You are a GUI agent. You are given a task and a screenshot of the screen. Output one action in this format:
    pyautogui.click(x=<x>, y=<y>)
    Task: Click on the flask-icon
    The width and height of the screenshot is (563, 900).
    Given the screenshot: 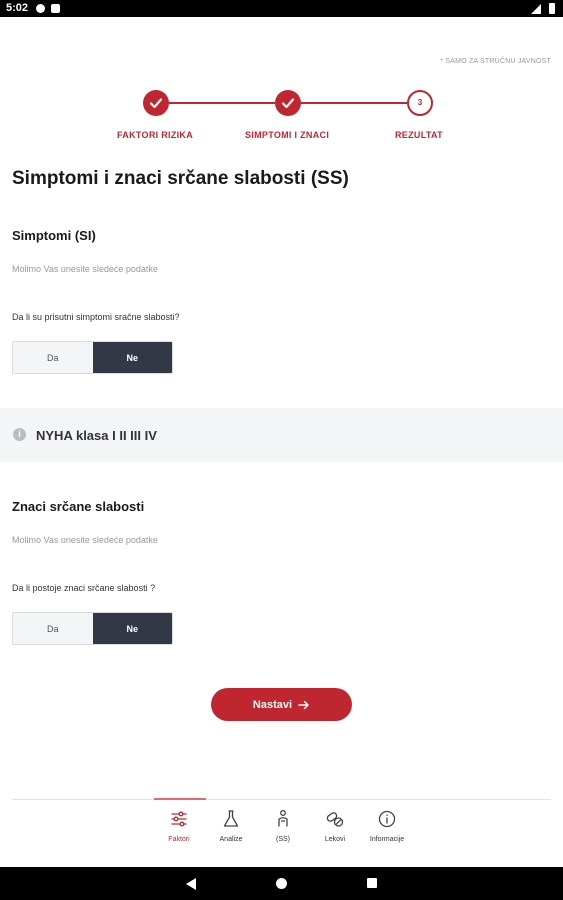 What is the action you would take?
    pyautogui.click(x=231, y=818)
    